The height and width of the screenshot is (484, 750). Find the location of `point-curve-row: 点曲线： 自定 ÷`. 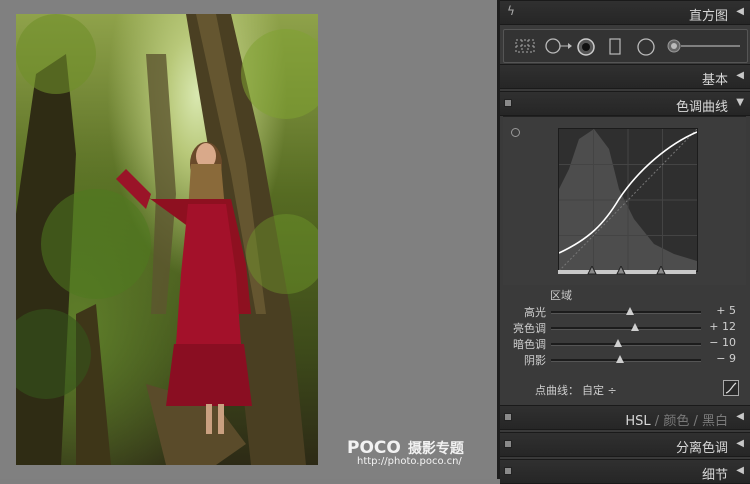

point-curve-row: 点曲线： 自定 ÷ is located at coordinates (625, 389).